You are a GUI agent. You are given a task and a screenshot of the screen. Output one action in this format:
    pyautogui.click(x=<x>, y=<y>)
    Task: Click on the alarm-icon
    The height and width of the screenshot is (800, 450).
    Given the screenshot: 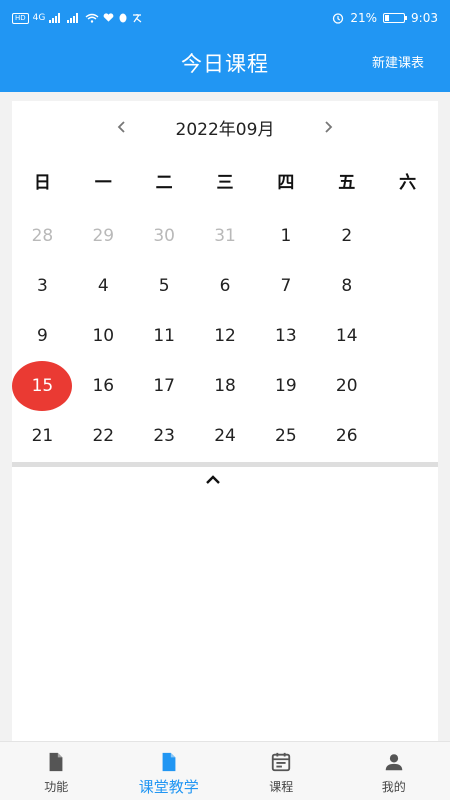 What is the action you would take?
    pyautogui.click(x=338, y=18)
    